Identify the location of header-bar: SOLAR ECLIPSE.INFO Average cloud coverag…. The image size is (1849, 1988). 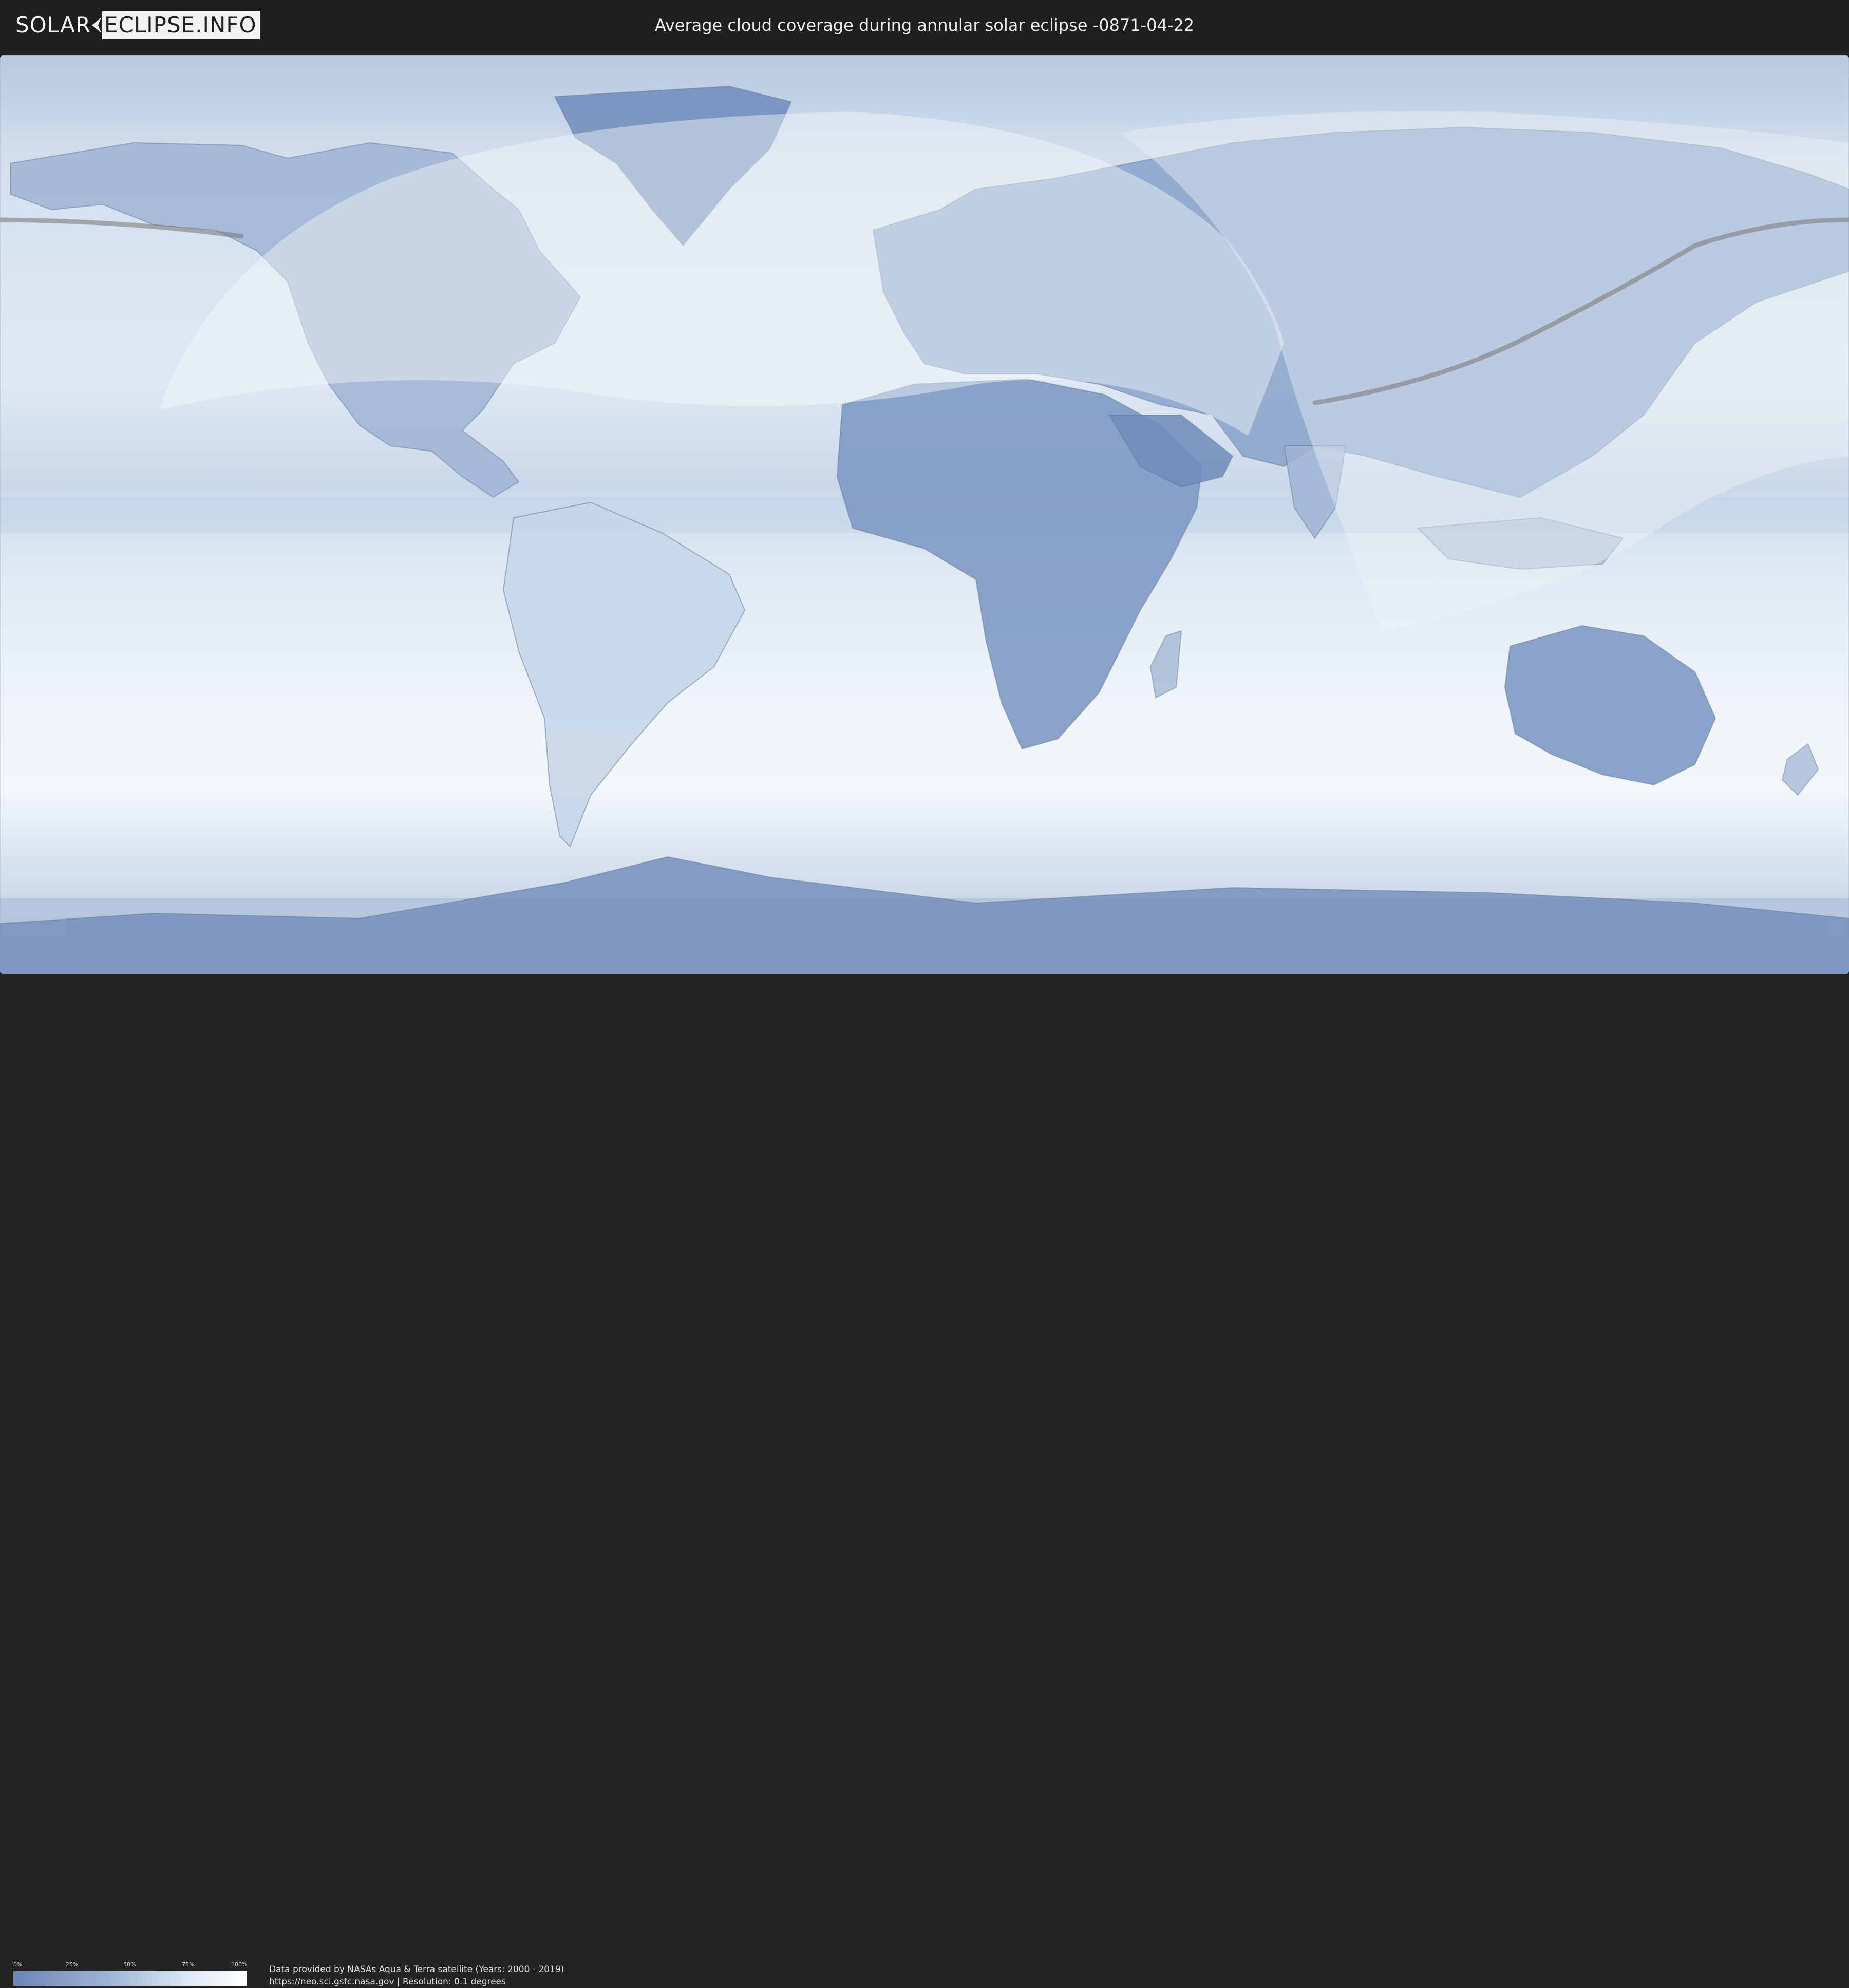
(924, 26).